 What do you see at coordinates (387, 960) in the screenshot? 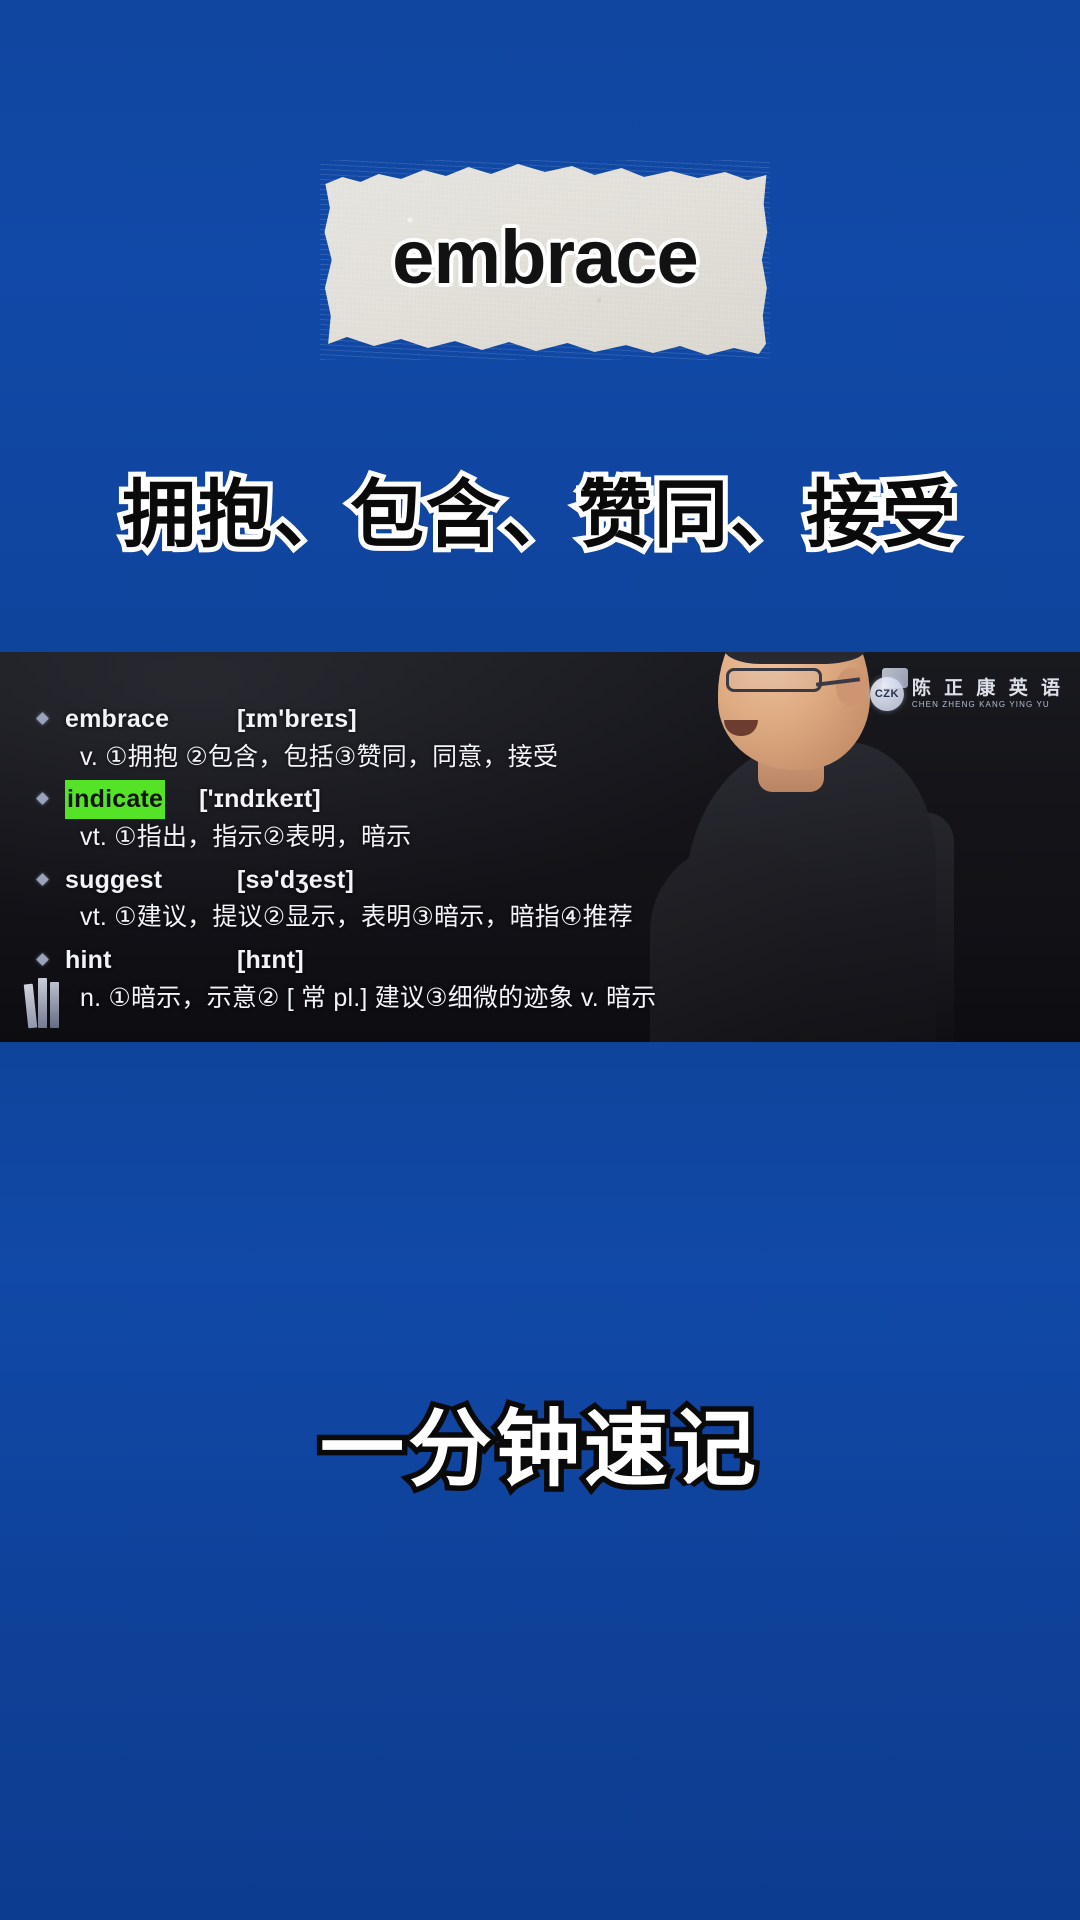
I see `vocab-head: hint [hɪnt]` at bounding box center [387, 960].